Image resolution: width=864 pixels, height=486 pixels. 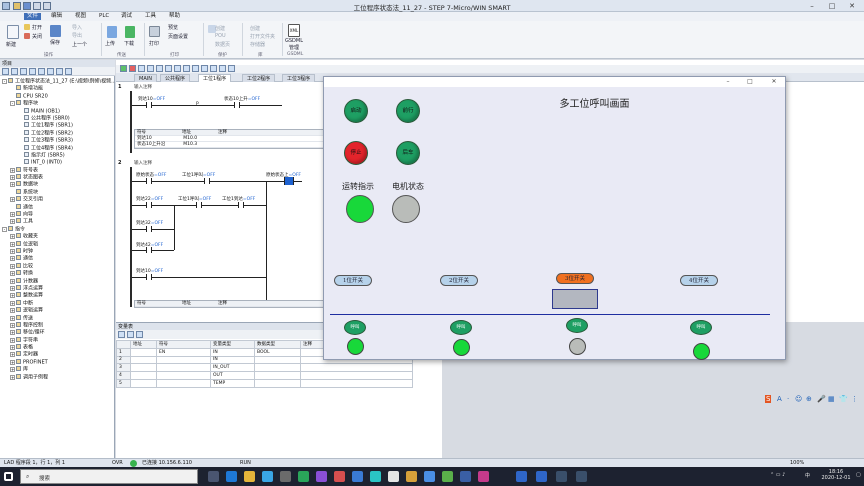 What do you see at coordinates (57, 303) in the screenshot?
I see `tree-item: + 中断` at bounding box center [57, 303].